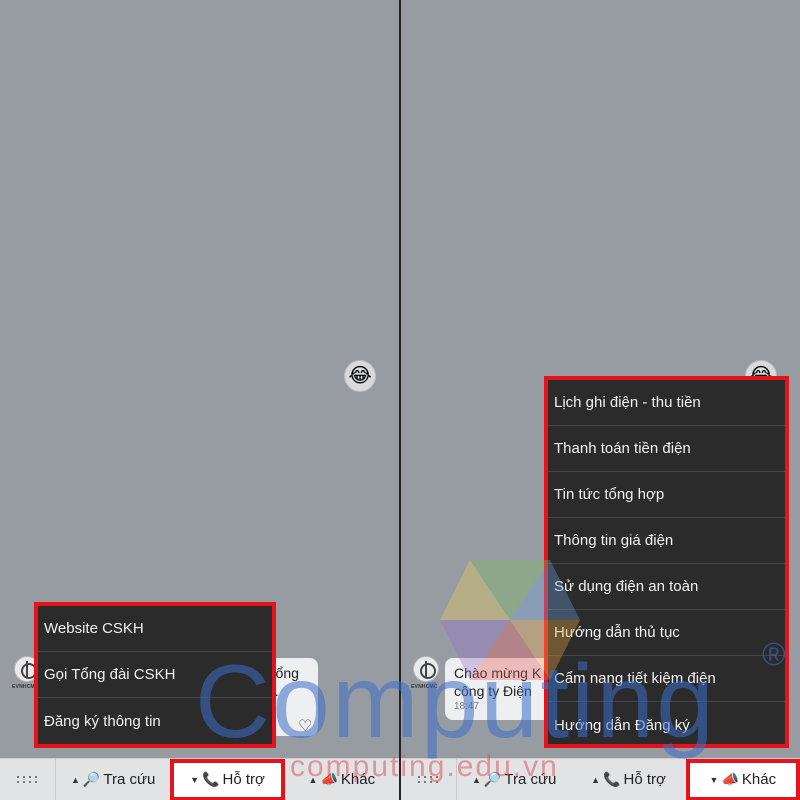 This screenshot has width=800, height=800. What do you see at coordinates (666, 541) in the screenshot?
I see `menu-item-gia-dien: Thông tin giá điện` at bounding box center [666, 541].